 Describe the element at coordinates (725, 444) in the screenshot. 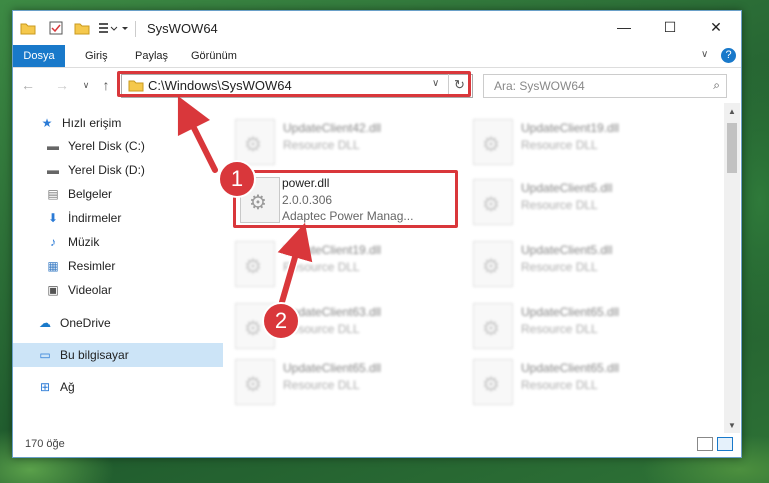

I see `large-icons-view-icon` at that location.